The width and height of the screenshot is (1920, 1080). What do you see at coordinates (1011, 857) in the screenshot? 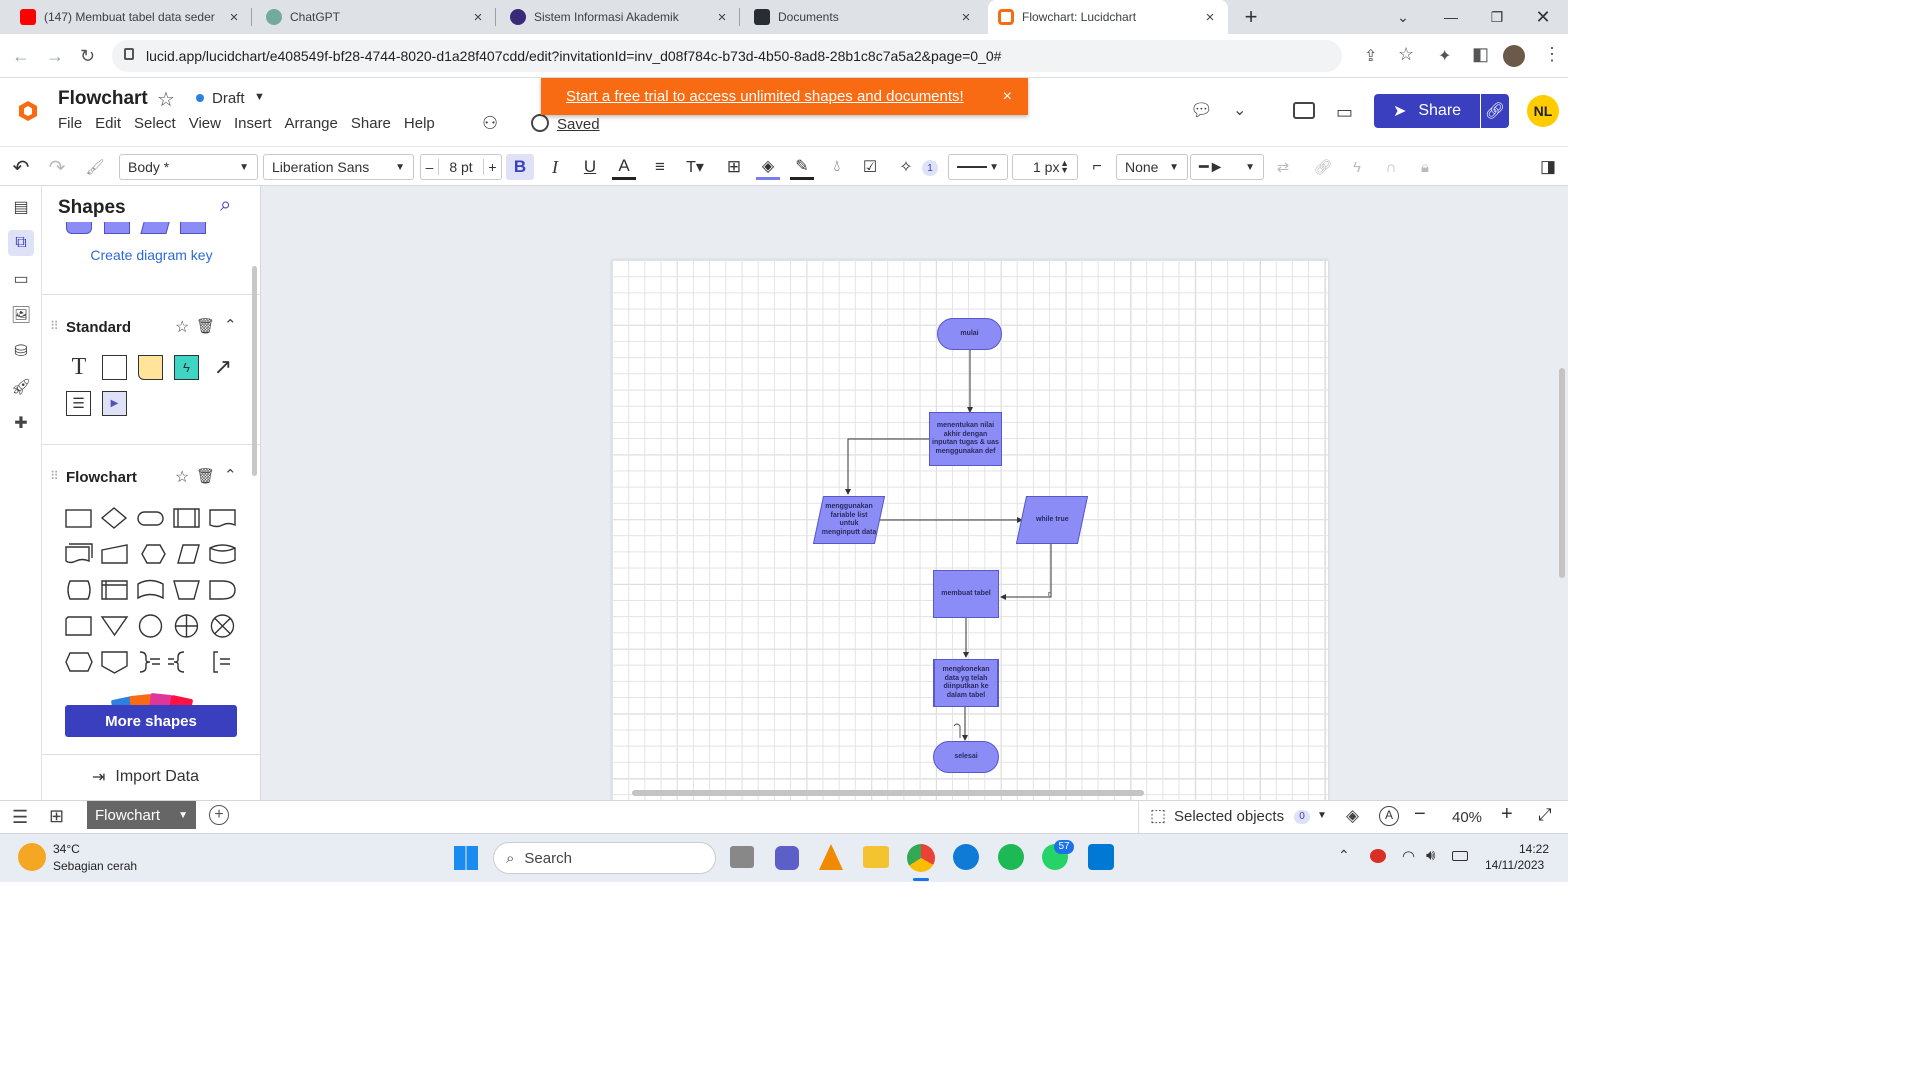
I see `spotify-icon` at bounding box center [1011, 857].